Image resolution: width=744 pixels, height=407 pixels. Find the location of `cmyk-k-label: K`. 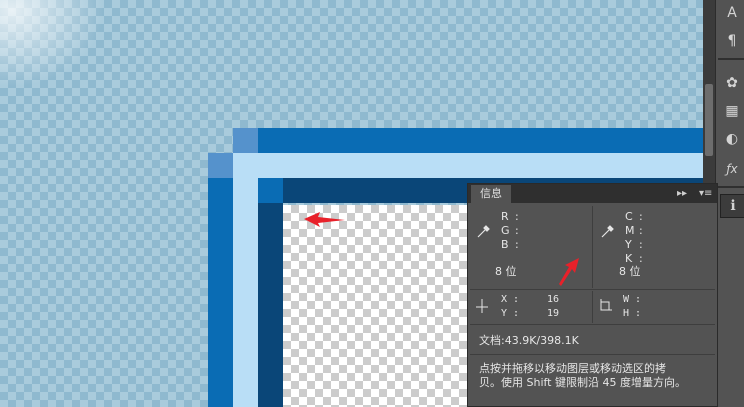

cmyk-k-label: K is located at coordinates (629, 258).